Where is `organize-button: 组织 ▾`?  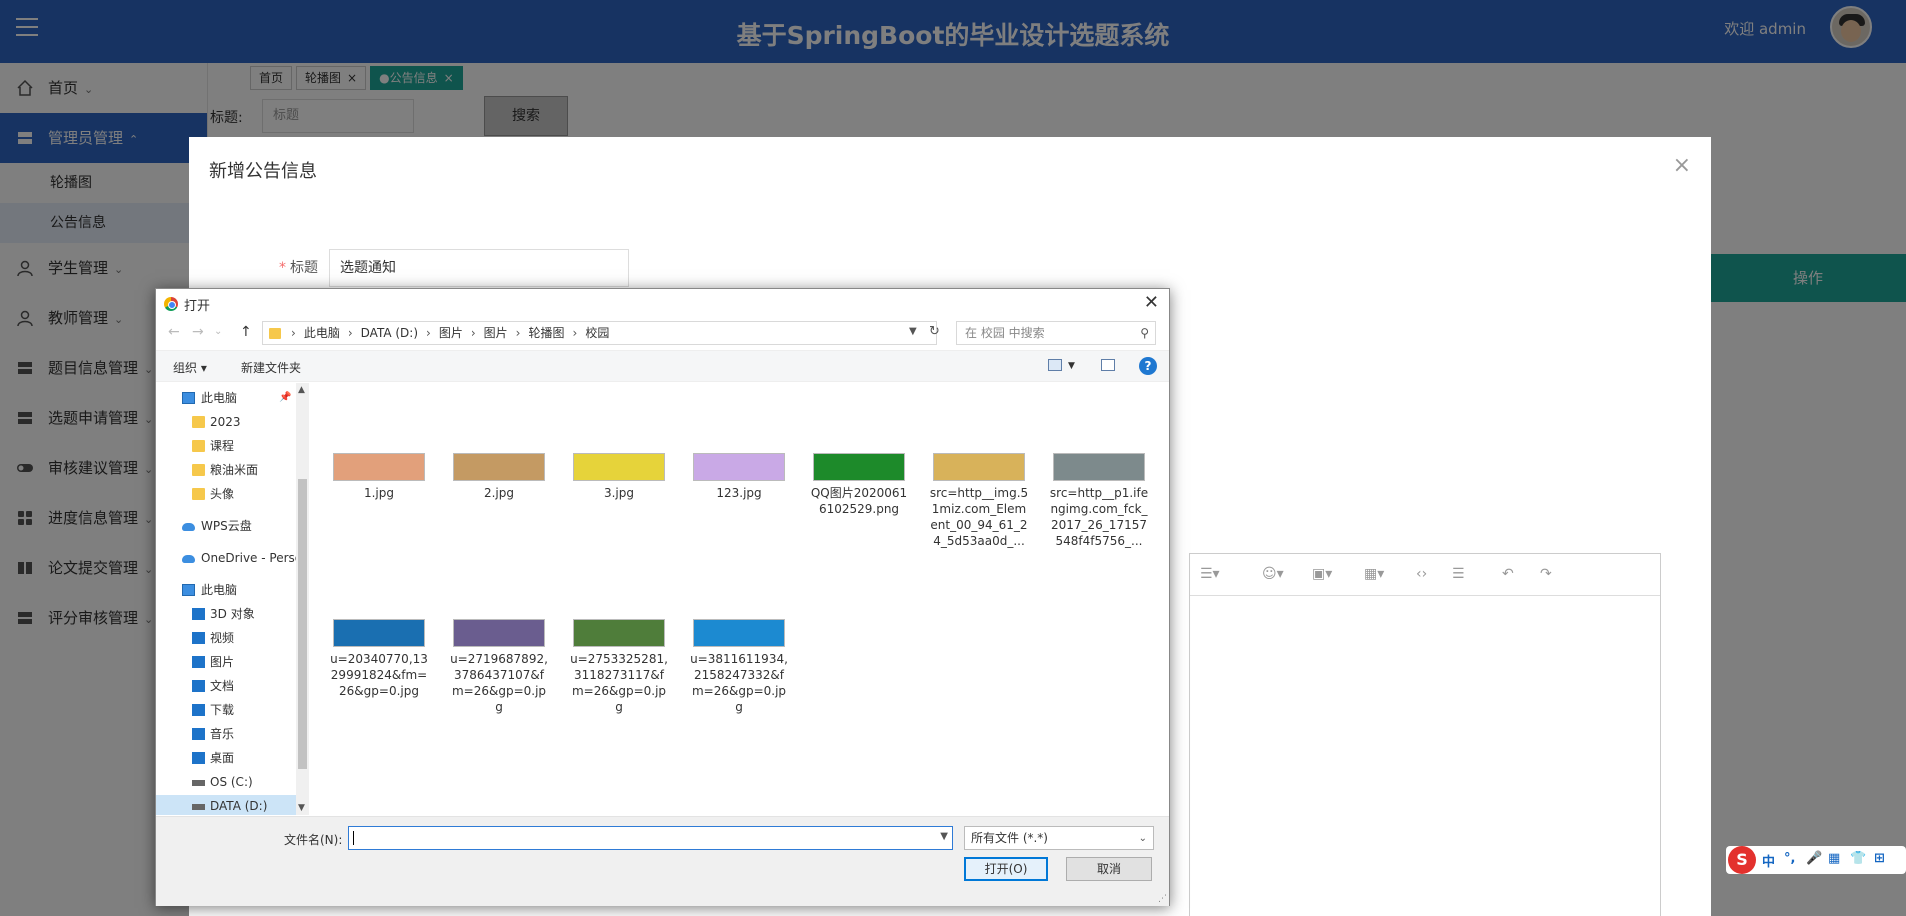 organize-button: 组织 ▾ is located at coordinates (190, 367).